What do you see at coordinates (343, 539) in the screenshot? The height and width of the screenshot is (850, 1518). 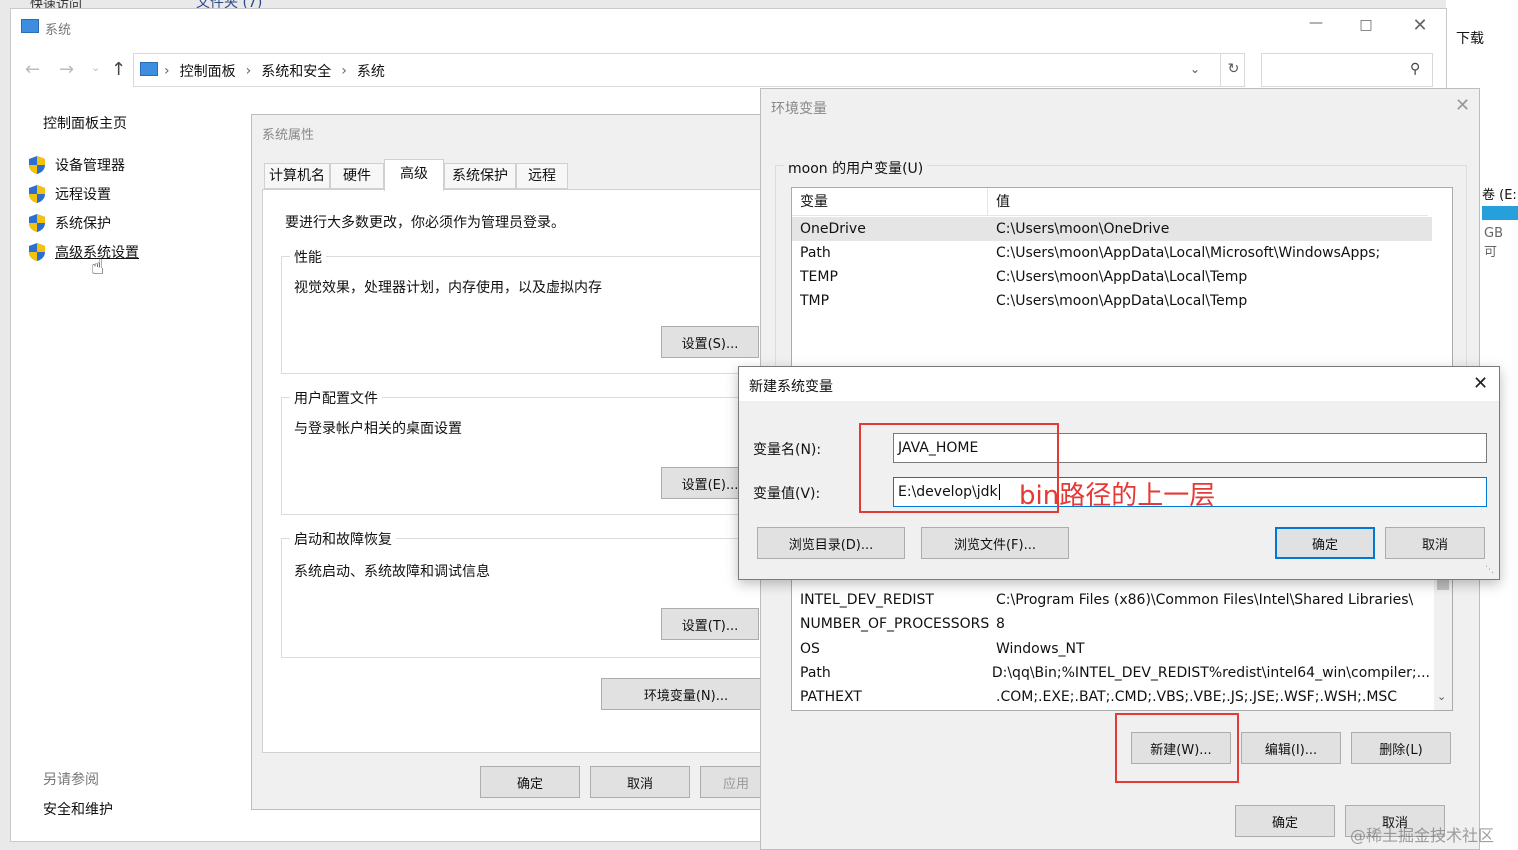 I see `startup-label: 启动和故障恢复` at bounding box center [343, 539].